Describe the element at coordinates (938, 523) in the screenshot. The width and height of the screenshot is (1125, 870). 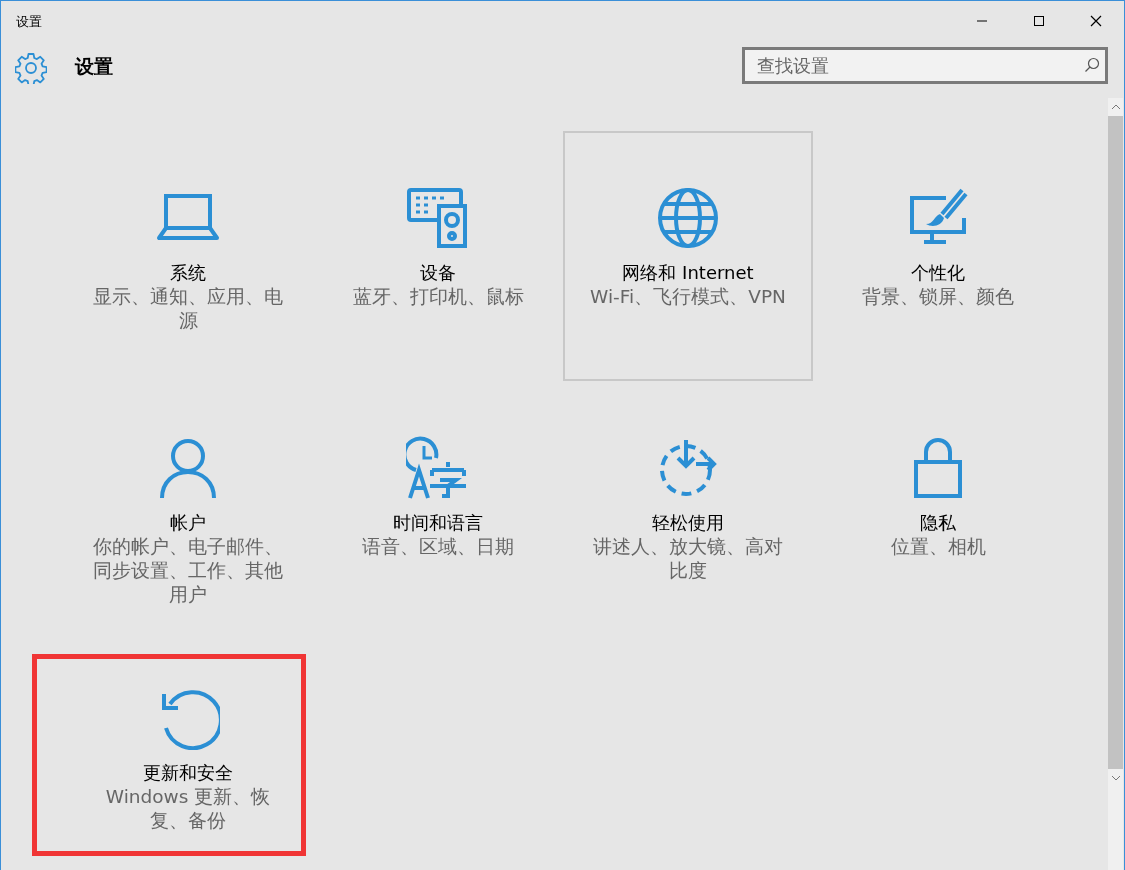
I see `category-title: 隐私` at that location.